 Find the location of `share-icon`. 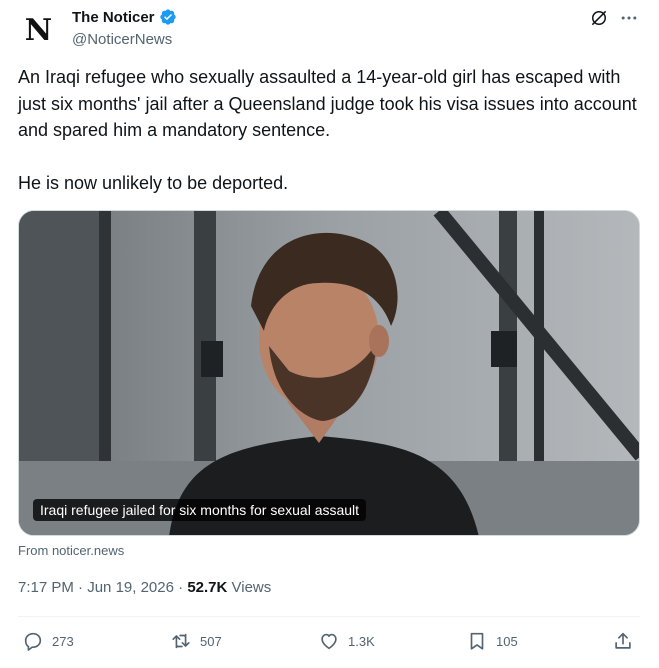

share-icon is located at coordinates (623, 640).